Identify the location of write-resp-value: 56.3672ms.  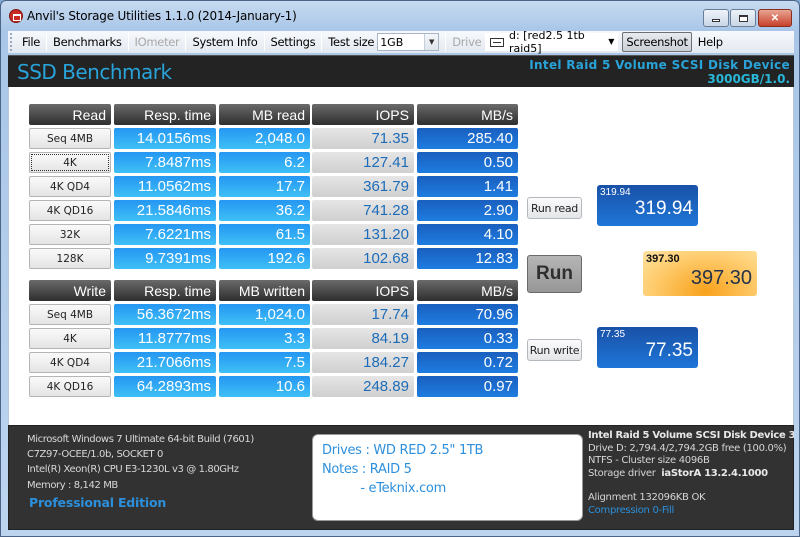
(165, 314).